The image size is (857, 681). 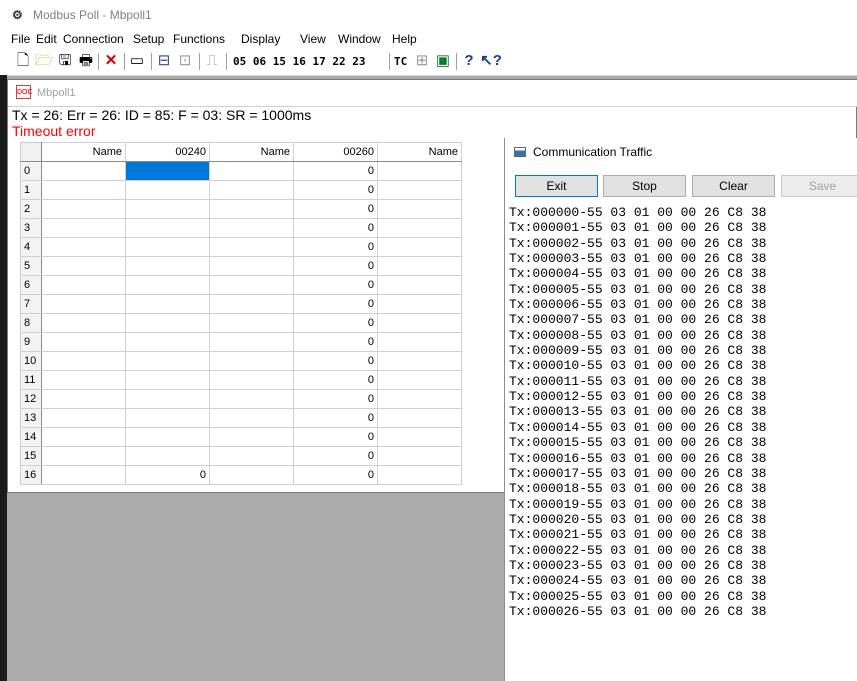 What do you see at coordinates (111, 61) in the screenshot?
I see `delete-icon: ✕` at bounding box center [111, 61].